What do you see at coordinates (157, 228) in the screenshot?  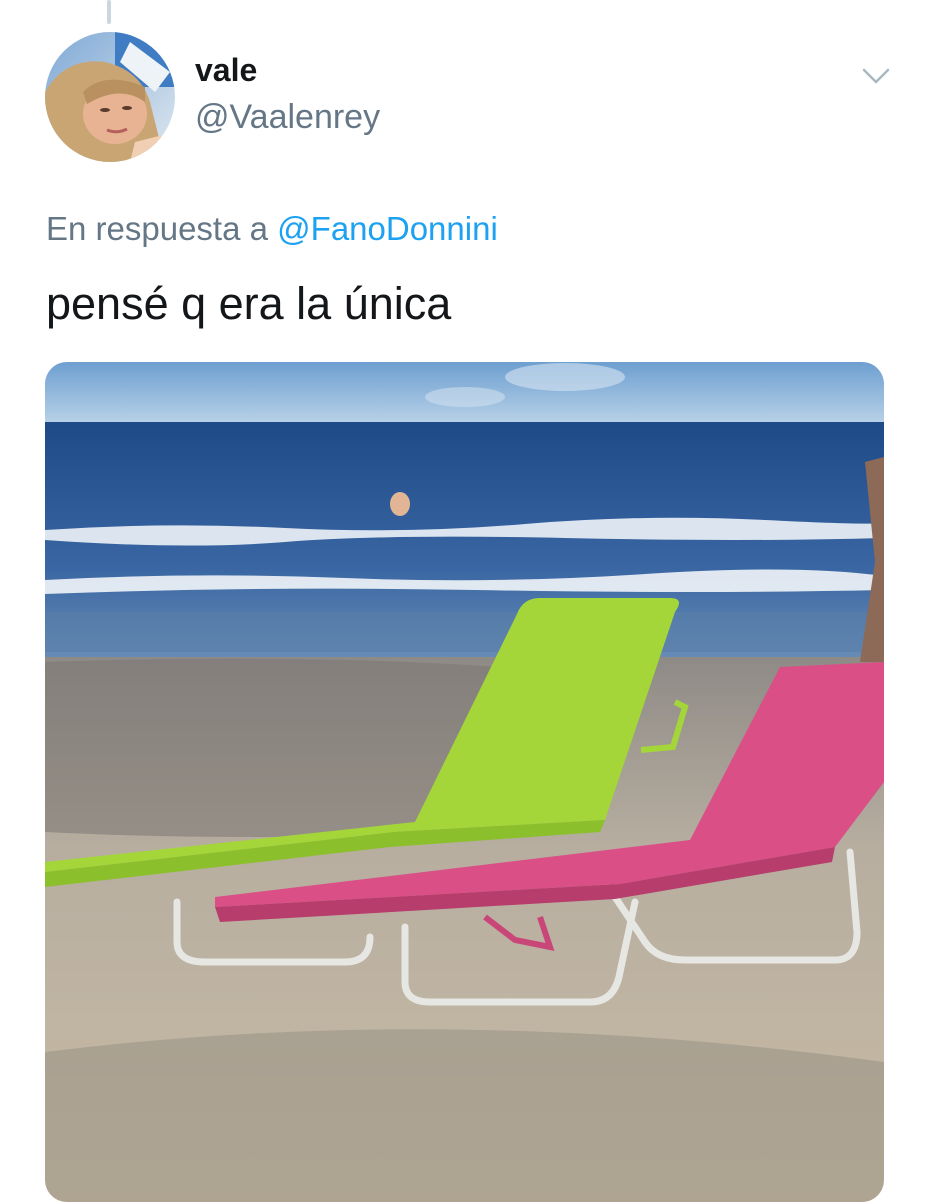 I see `reply-prefix: En respuesta a` at bounding box center [157, 228].